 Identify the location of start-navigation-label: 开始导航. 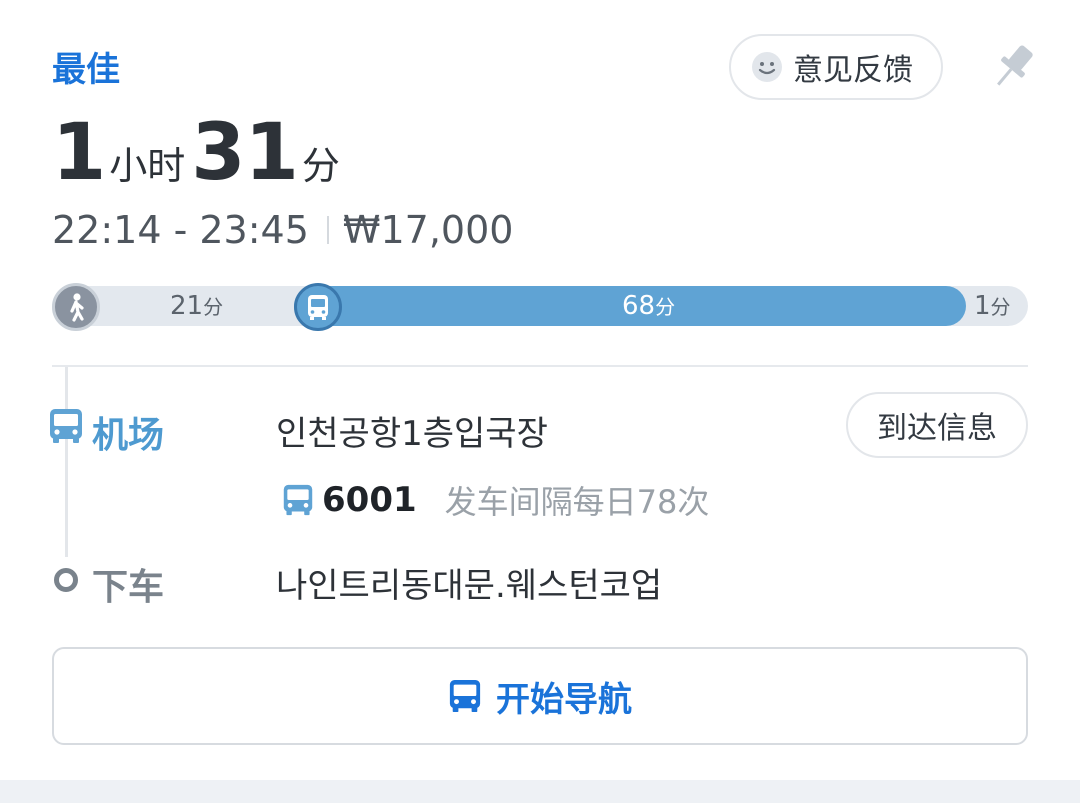
(564, 699).